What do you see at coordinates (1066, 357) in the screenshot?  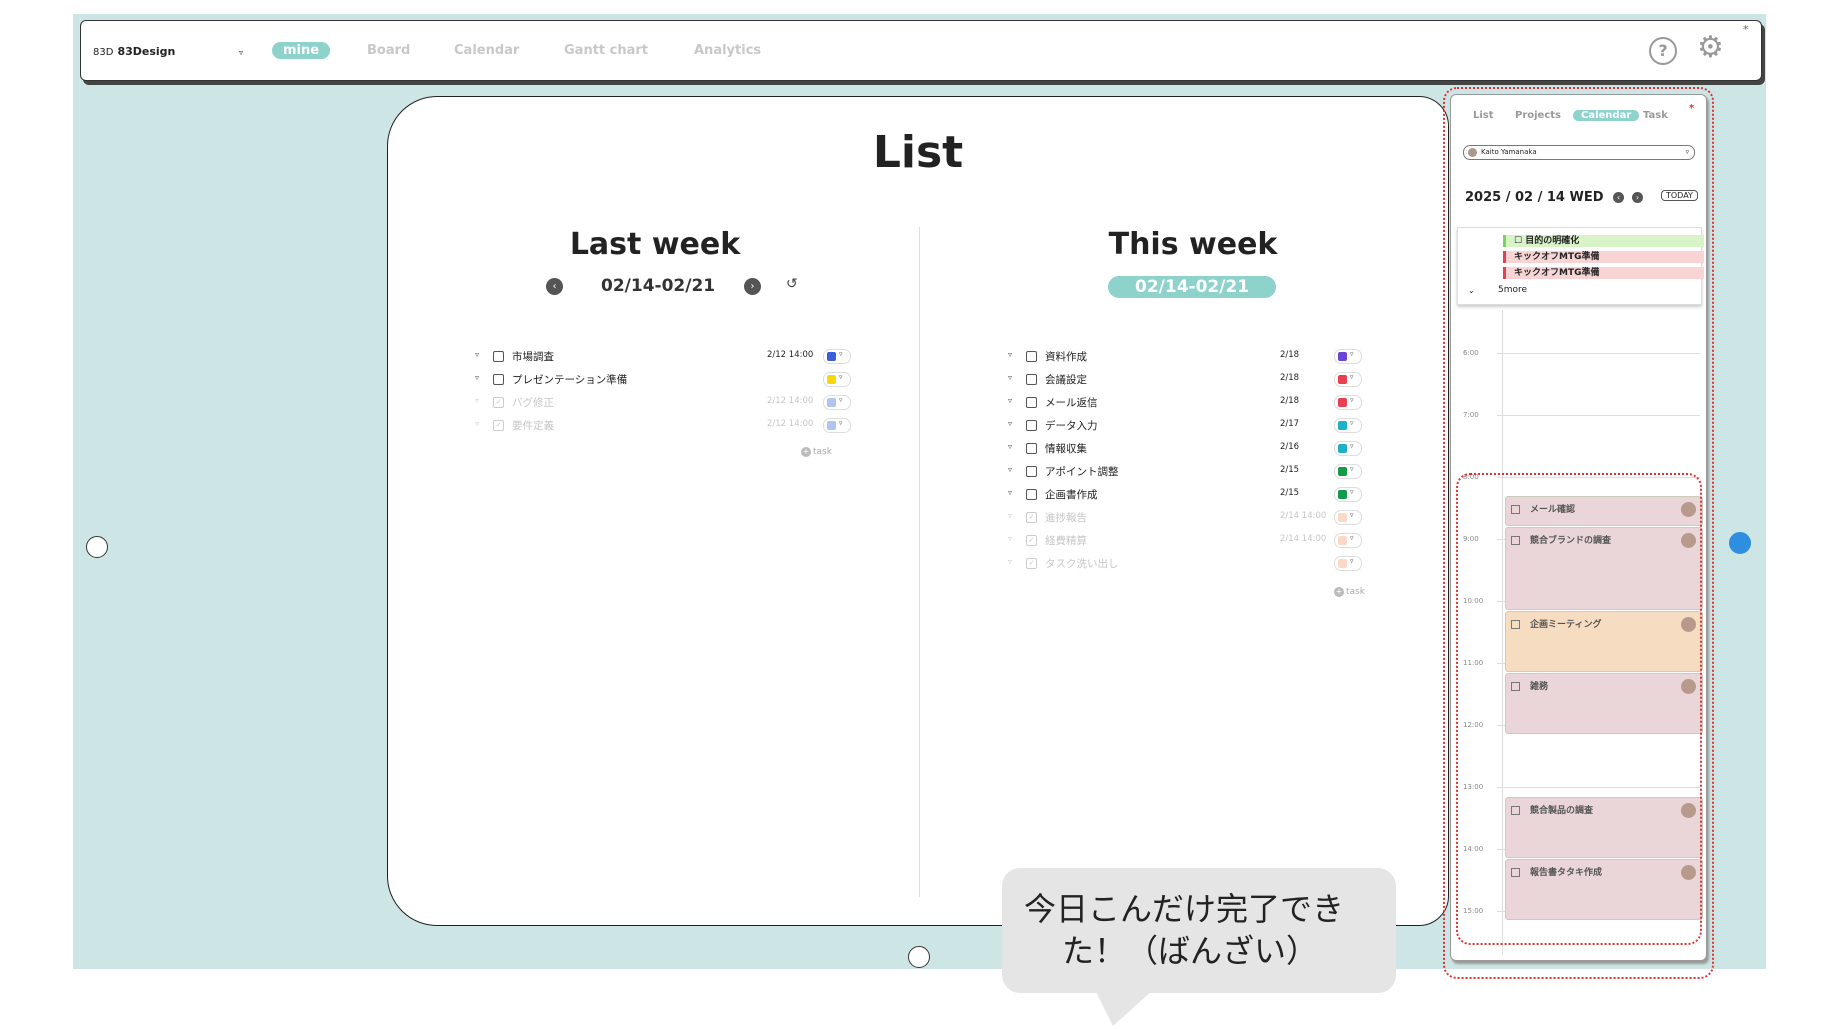 I see `task-name: 資料作成` at bounding box center [1066, 357].